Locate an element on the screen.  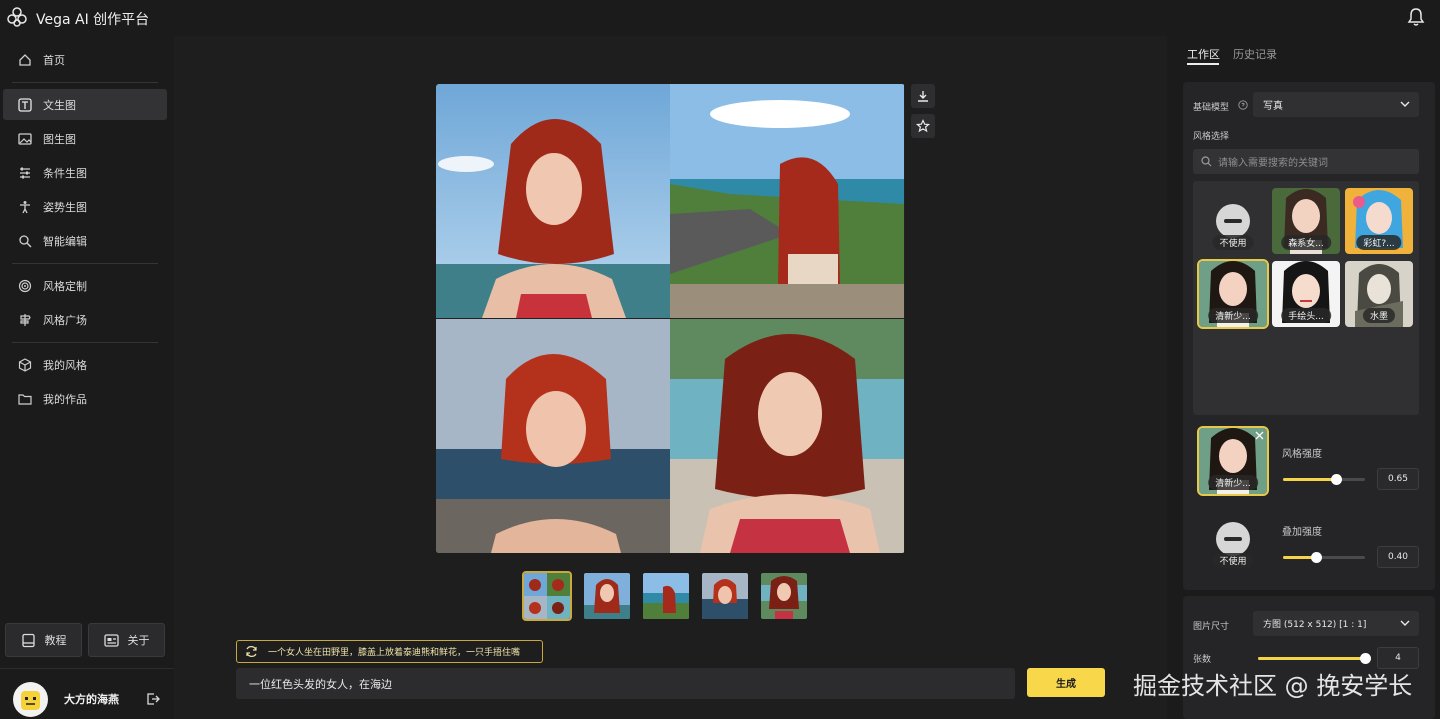
sidebar-item-style-custom: 风格定制 is located at coordinates (85, 285).